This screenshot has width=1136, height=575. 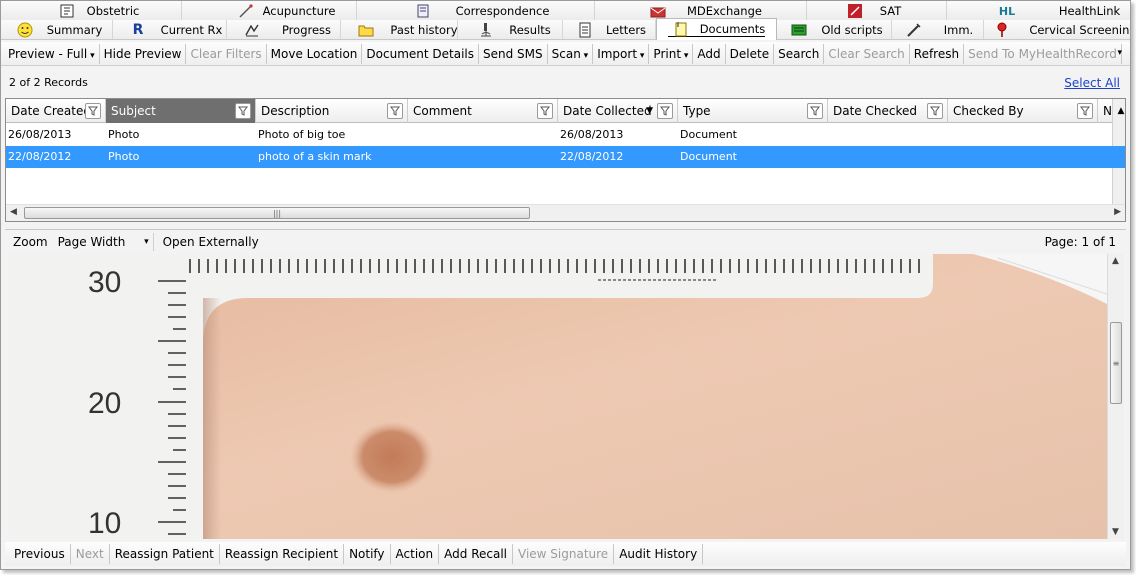 What do you see at coordinates (1023, 111) in the screenshot?
I see `column-header-checked-by: Checked By` at bounding box center [1023, 111].